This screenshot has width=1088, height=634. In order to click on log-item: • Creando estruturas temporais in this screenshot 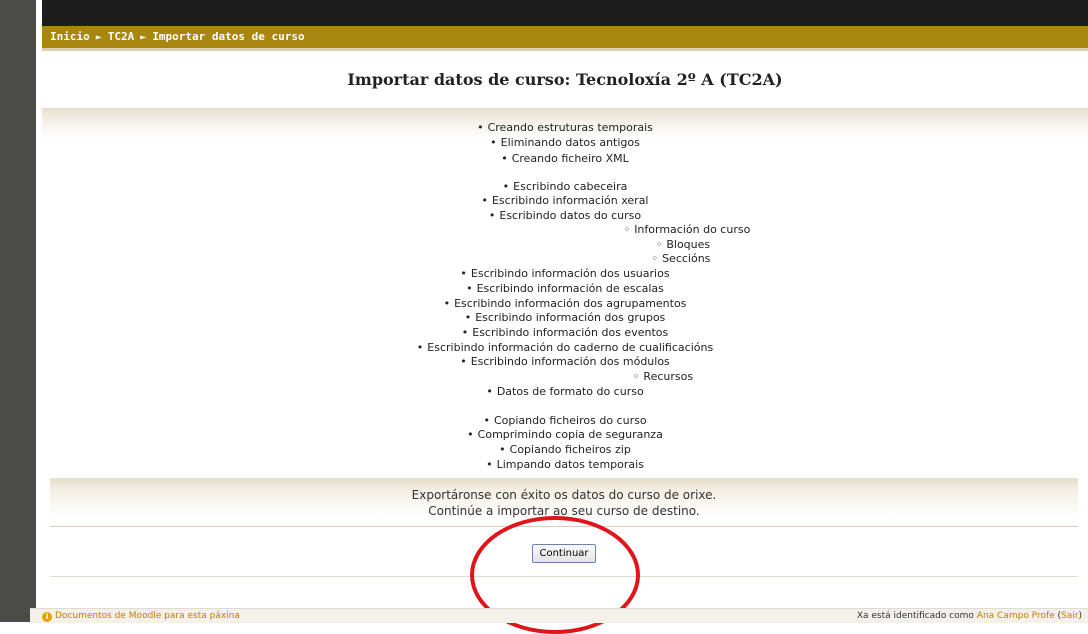, I will do `click(565, 128)`.